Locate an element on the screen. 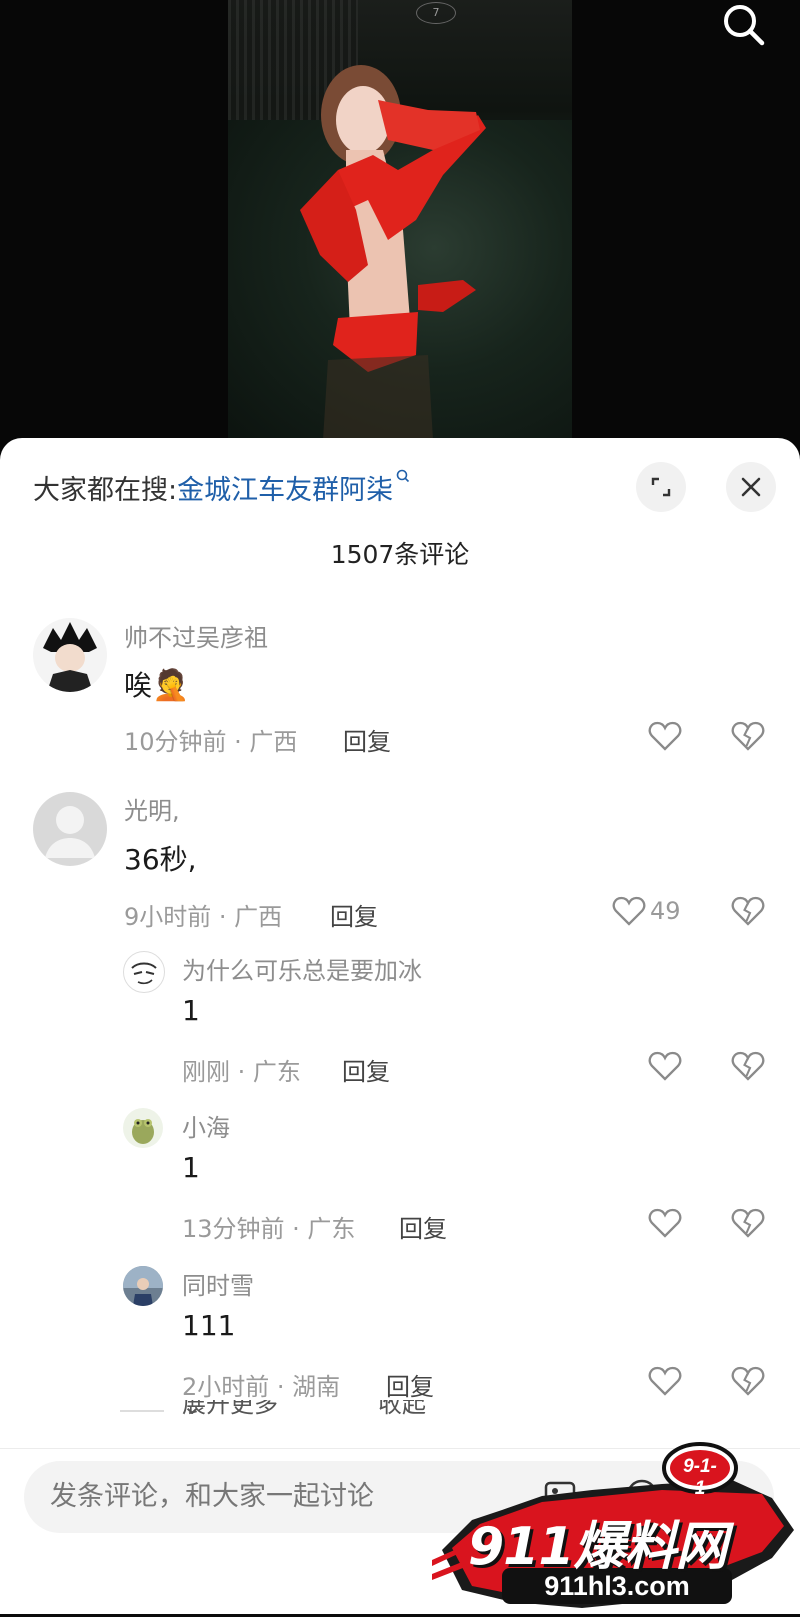 The height and width of the screenshot is (1617, 800). like-count: 49 is located at coordinates (665, 911).